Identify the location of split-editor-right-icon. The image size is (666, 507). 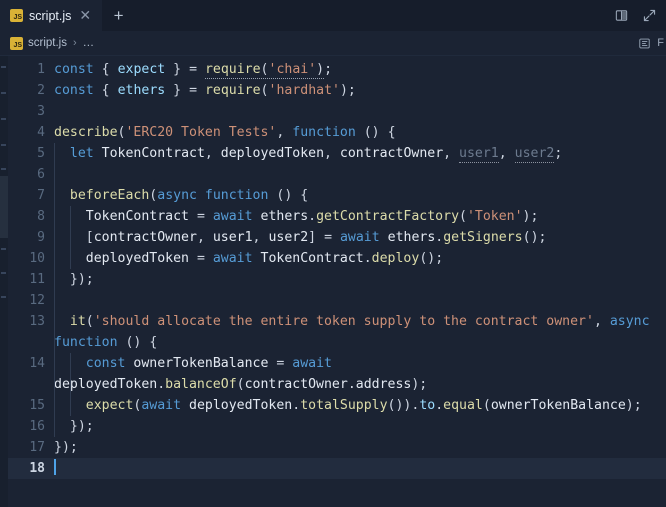
(621, 16).